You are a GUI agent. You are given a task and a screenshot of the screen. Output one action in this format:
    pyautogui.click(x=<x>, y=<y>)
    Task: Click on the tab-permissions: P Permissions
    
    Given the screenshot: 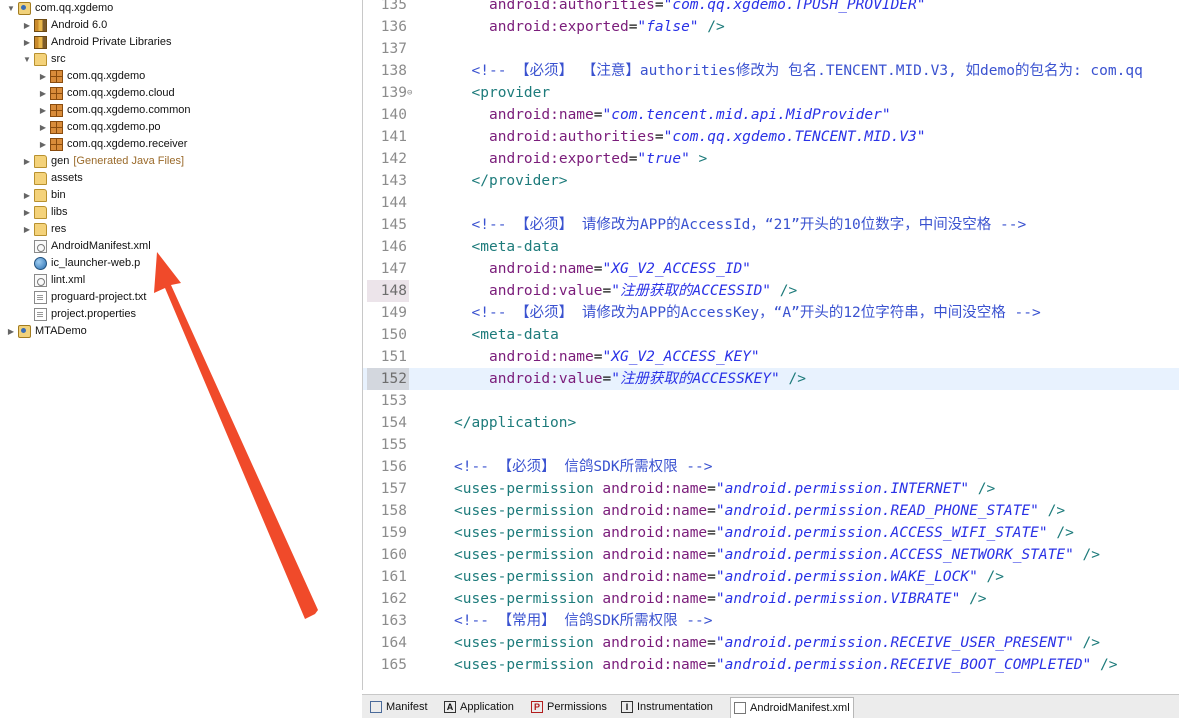 What is the action you would take?
    pyautogui.click(x=569, y=707)
    